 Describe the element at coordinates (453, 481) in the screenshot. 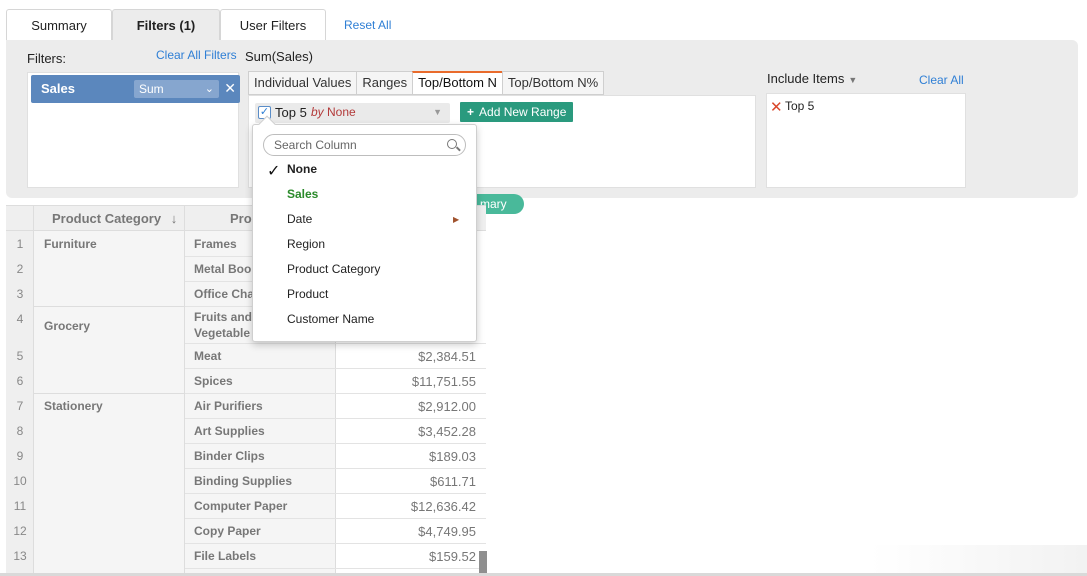

I see `sales-cell: $611.71` at that location.